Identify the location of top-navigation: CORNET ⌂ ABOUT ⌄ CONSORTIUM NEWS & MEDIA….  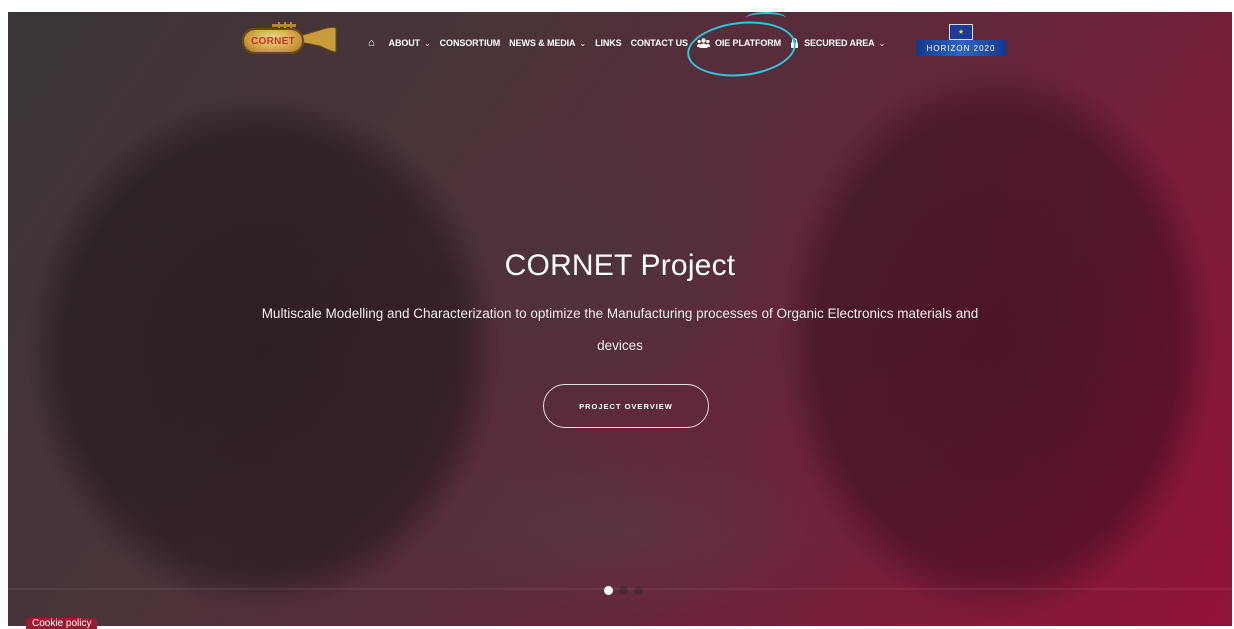
(620, 47).